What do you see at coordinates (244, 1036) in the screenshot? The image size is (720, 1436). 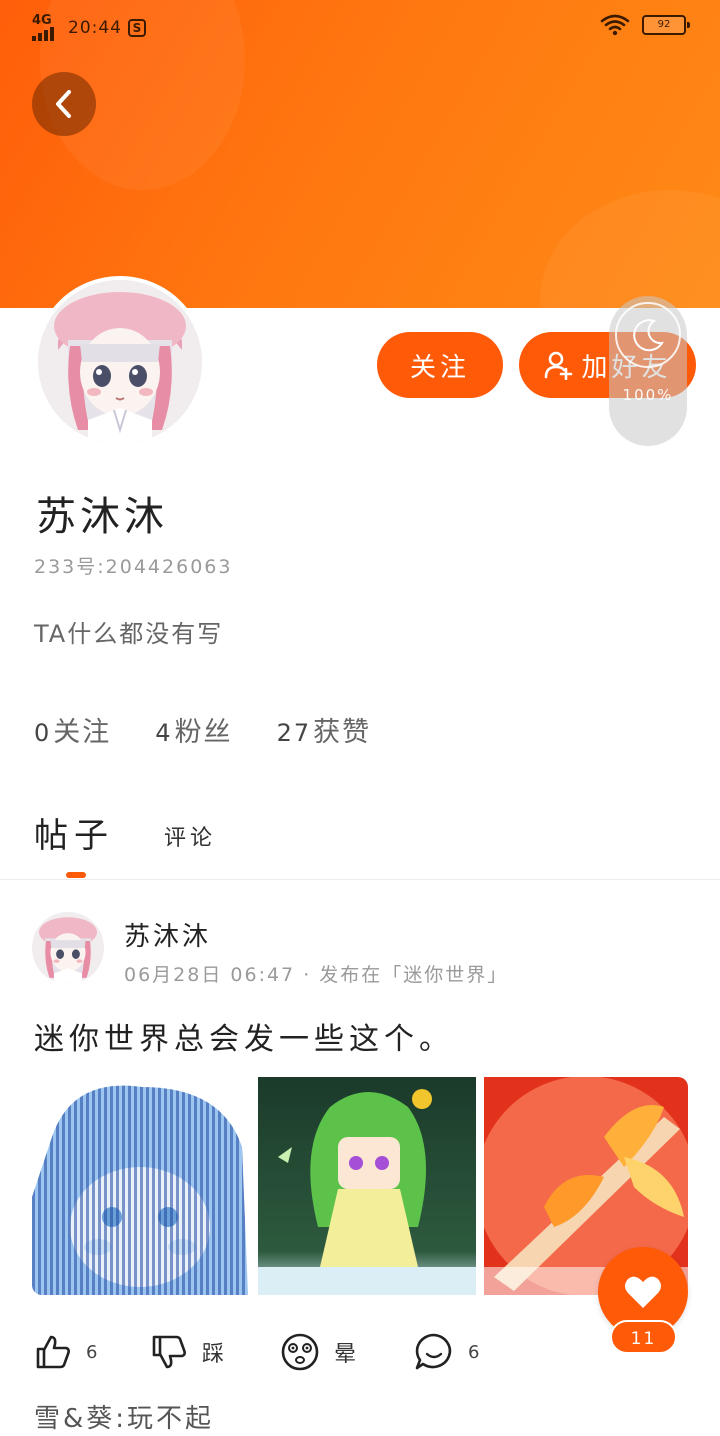 I see `post-text: 迷你世界总会发一些这个。` at bounding box center [244, 1036].